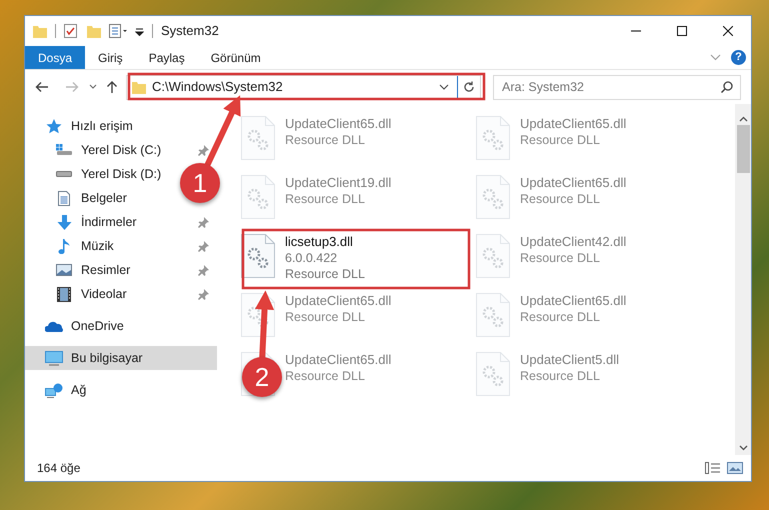 Image resolution: width=769 pixels, height=510 pixels. I want to click on ribbon-tab: Dosya, so click(55, 57).